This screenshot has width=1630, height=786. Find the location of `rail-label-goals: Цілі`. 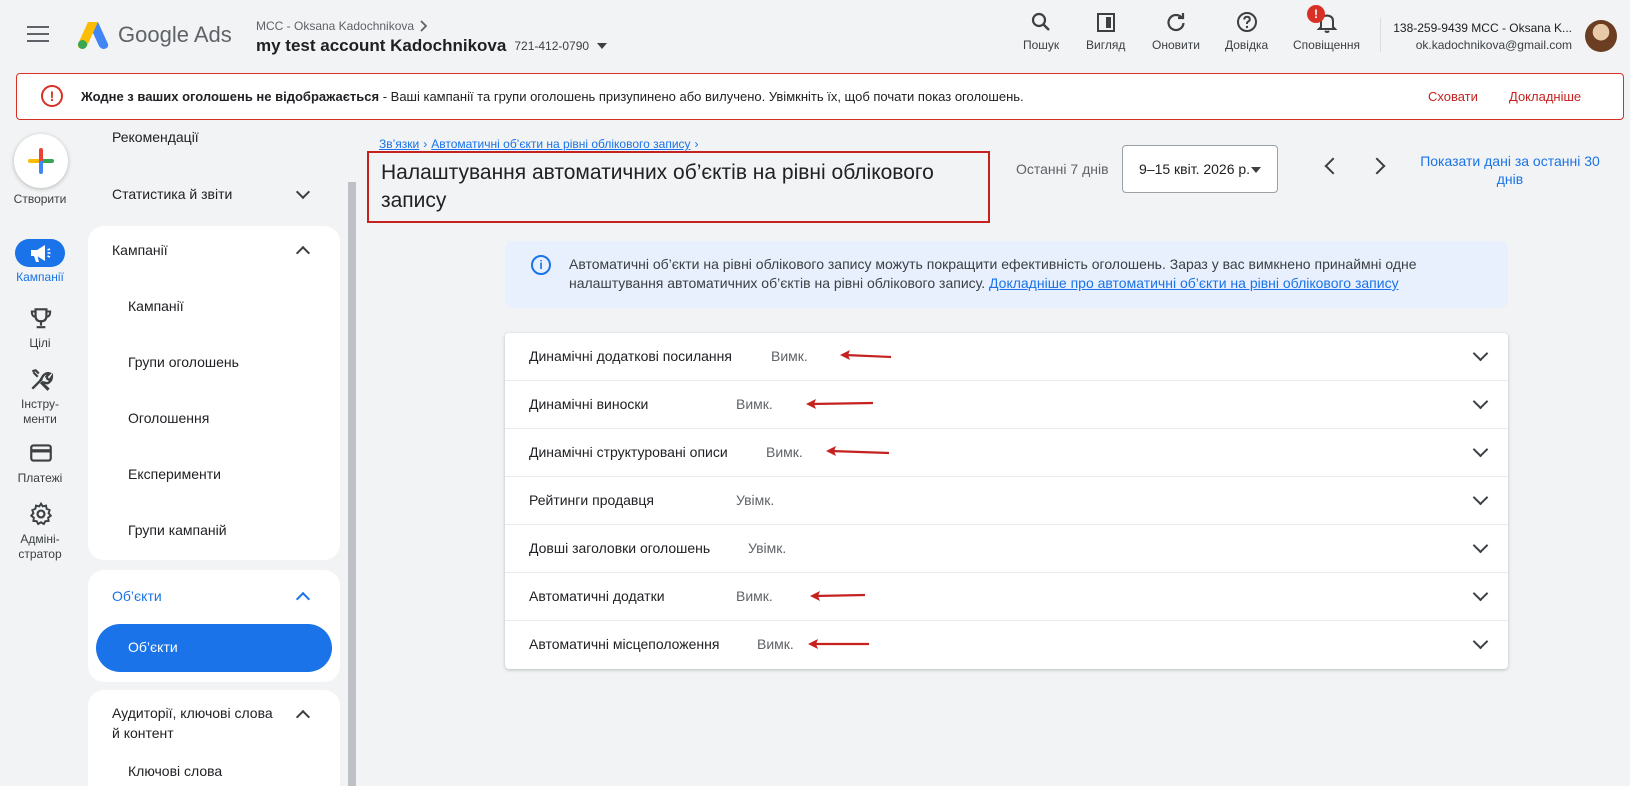

rail-label-goals: Цілі is located at coordinates (40, 343).